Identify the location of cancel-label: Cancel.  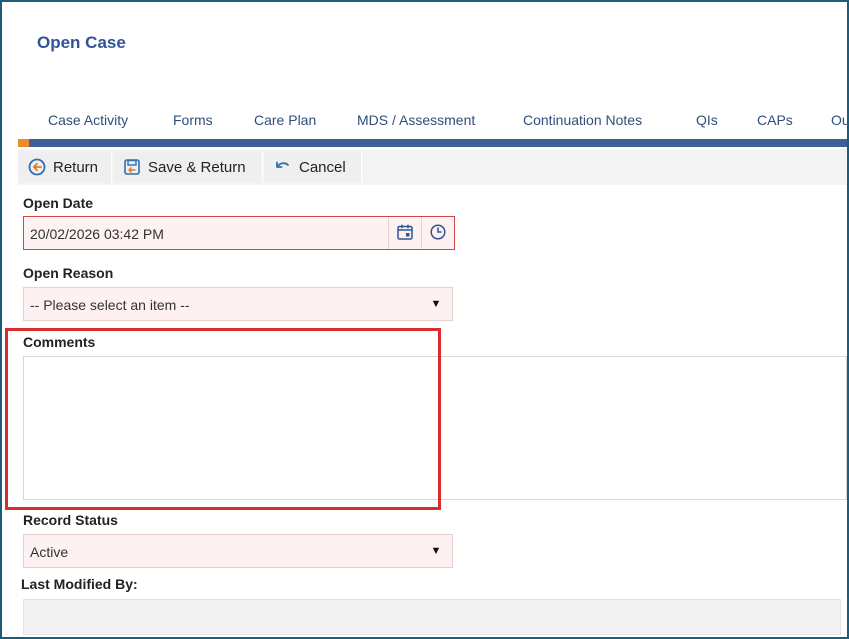
(322, 167).